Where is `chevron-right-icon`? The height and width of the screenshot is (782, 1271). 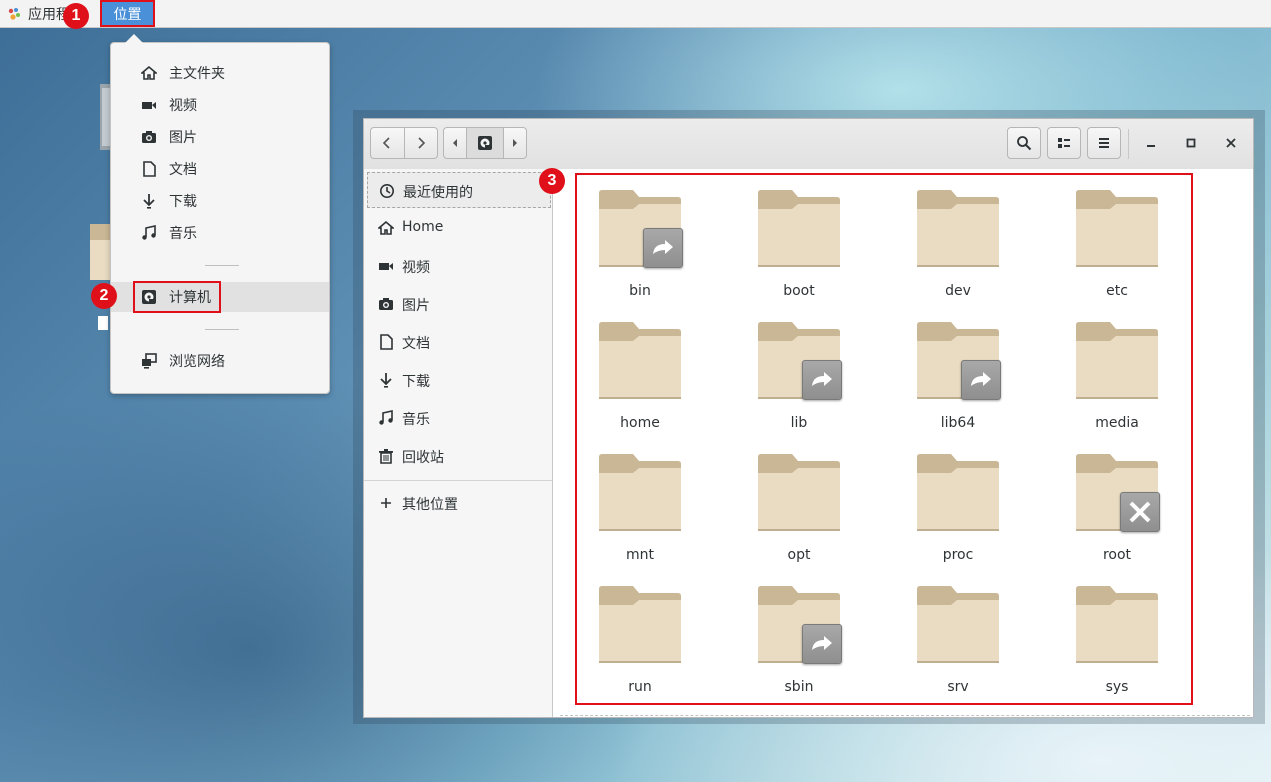
chevron-right-icon is located at coordinates (421, 143).